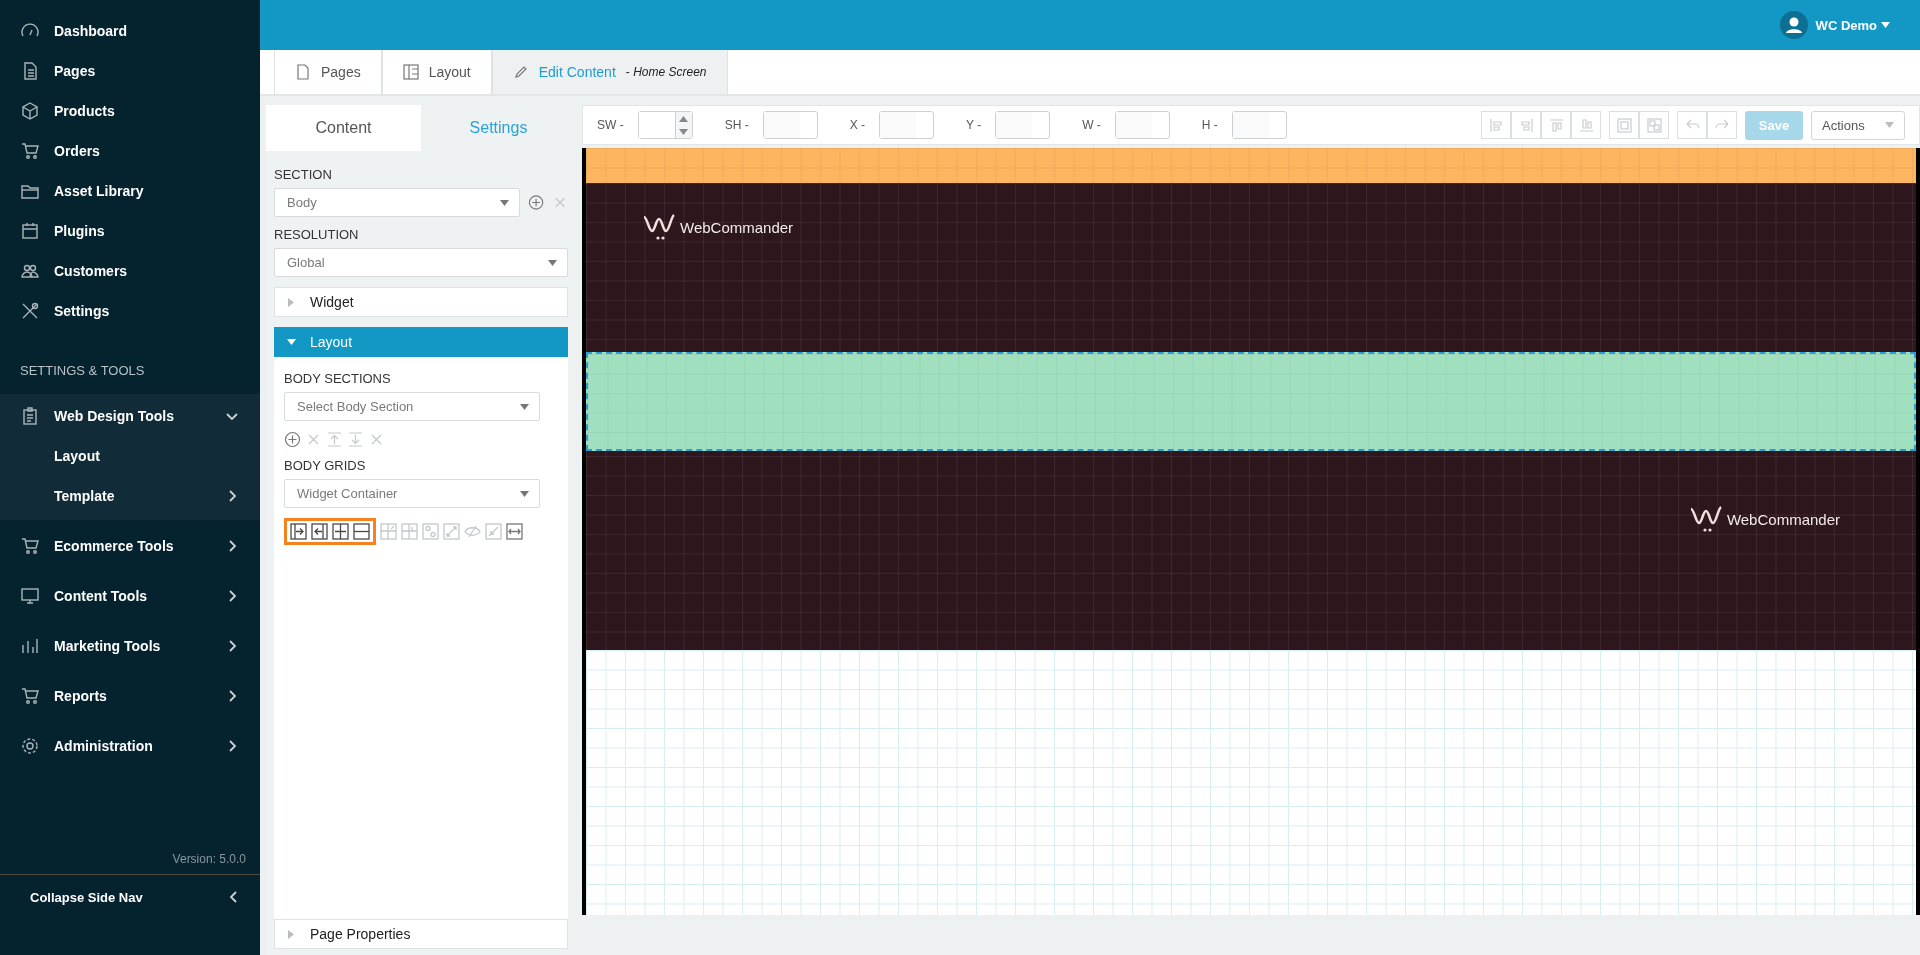  What do you see at coordinates (684, 131) in the screenshot?
I see `step-down-icon` at bounding box center [684, 131].